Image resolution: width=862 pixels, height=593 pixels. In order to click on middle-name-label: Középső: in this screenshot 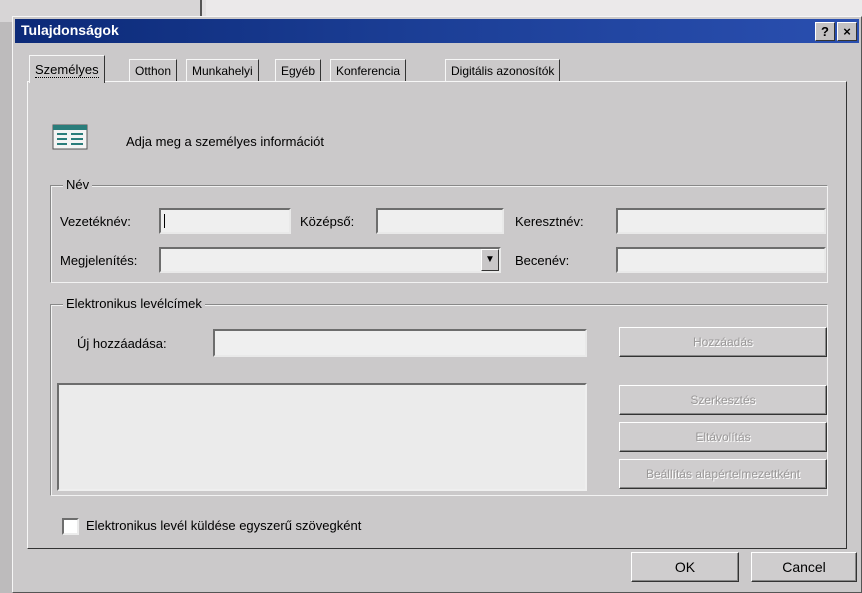, I will do `click(327, 221)`.